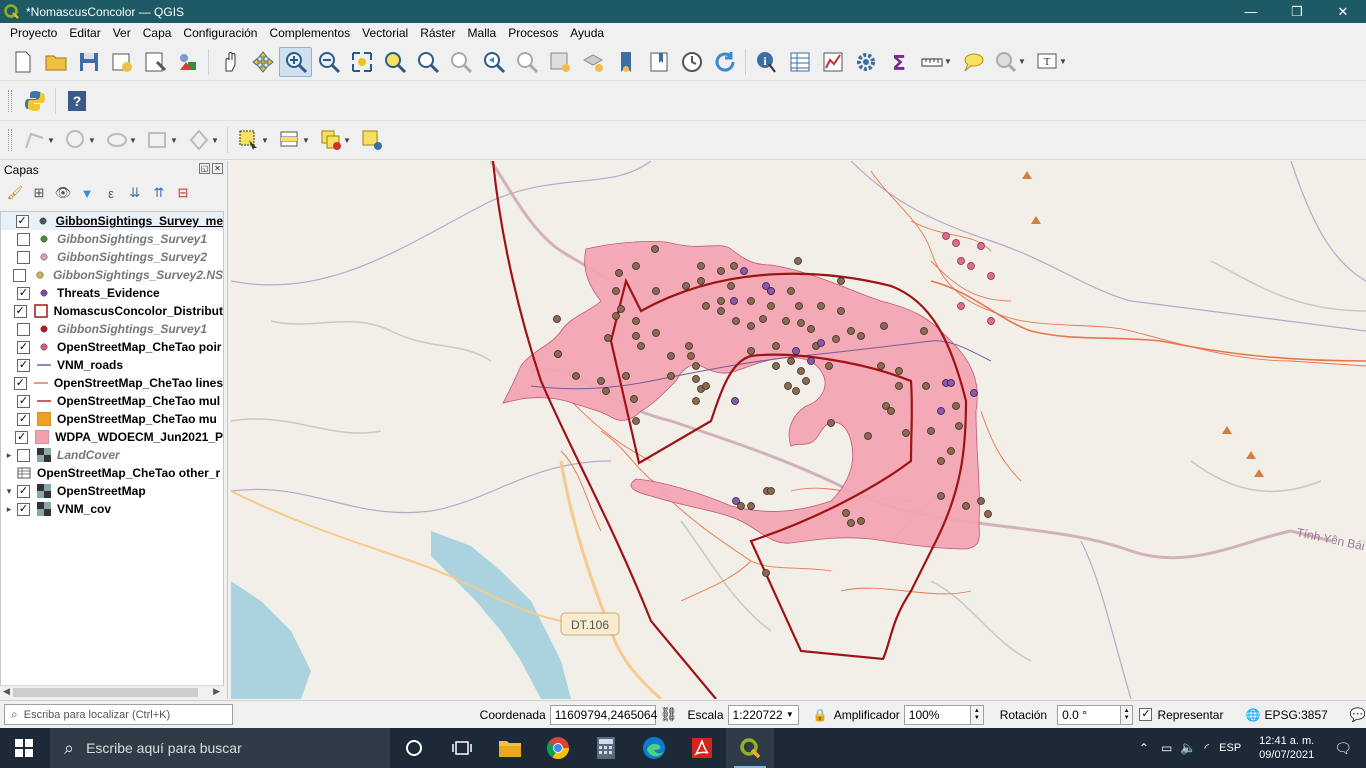 The width and height of the screenshot is (1366, 768). Describe the element at coordinates (931, 62) in the screenshot. I see `measure-line-icon` at that location.